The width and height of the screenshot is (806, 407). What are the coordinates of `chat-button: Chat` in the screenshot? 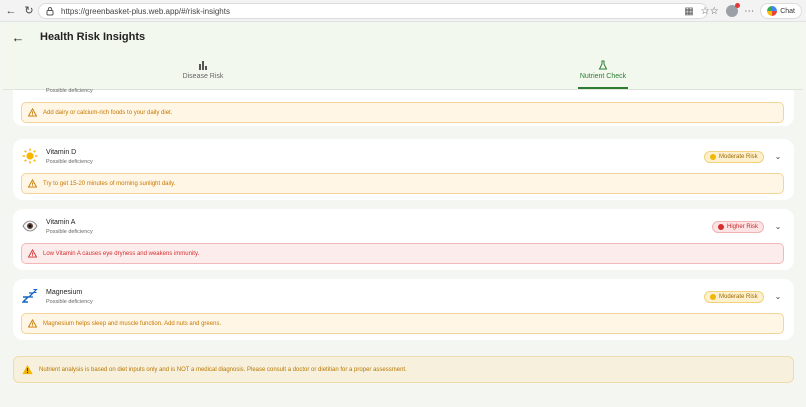 It's located at (781, 11).